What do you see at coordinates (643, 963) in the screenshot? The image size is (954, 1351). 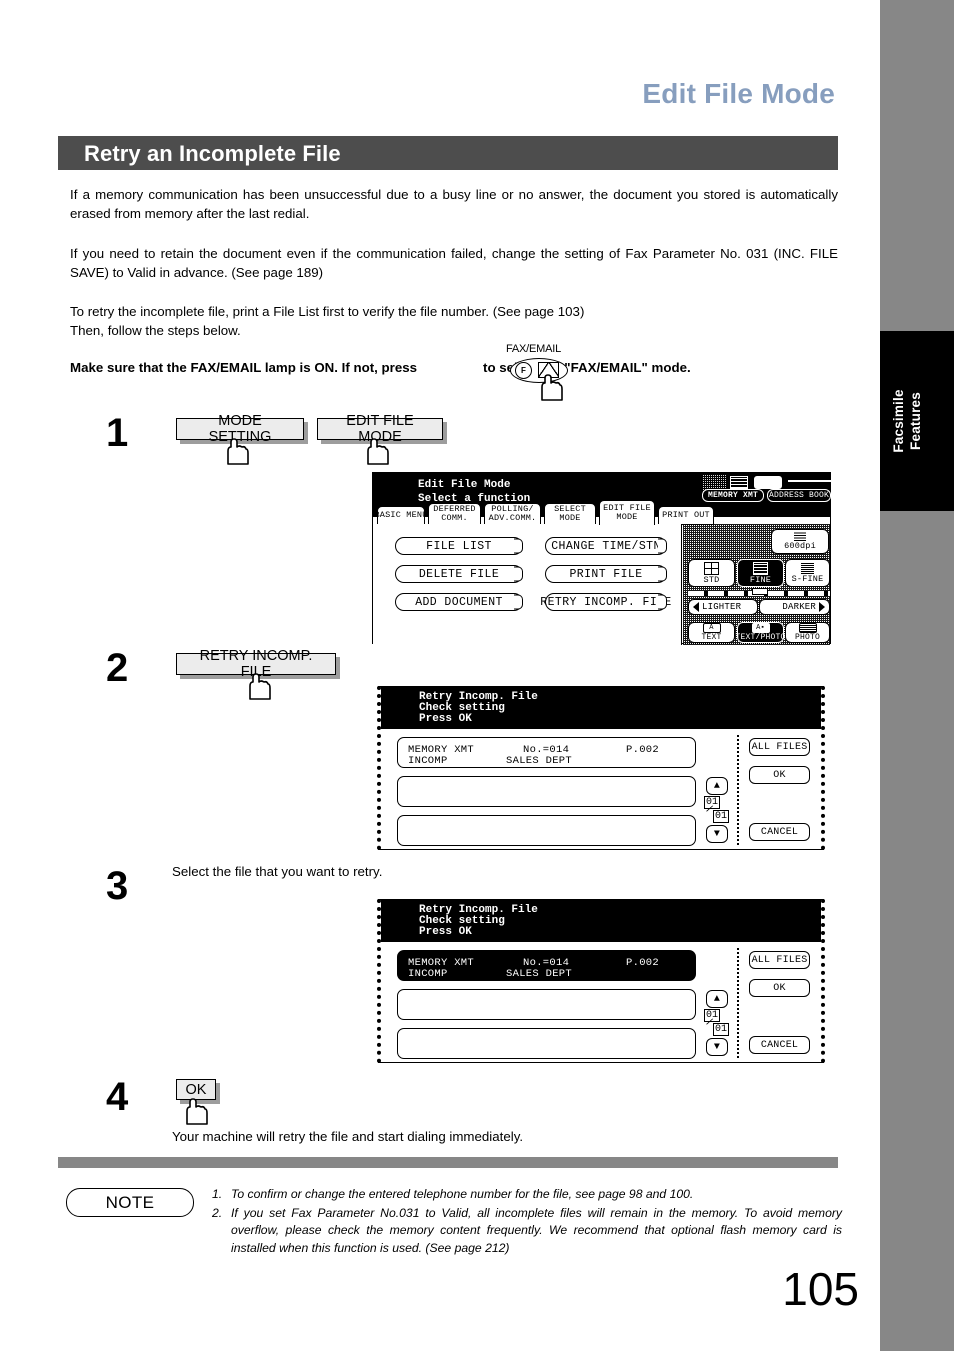 I see `file-row-pages: P.002` at bounding box center [643, 963].